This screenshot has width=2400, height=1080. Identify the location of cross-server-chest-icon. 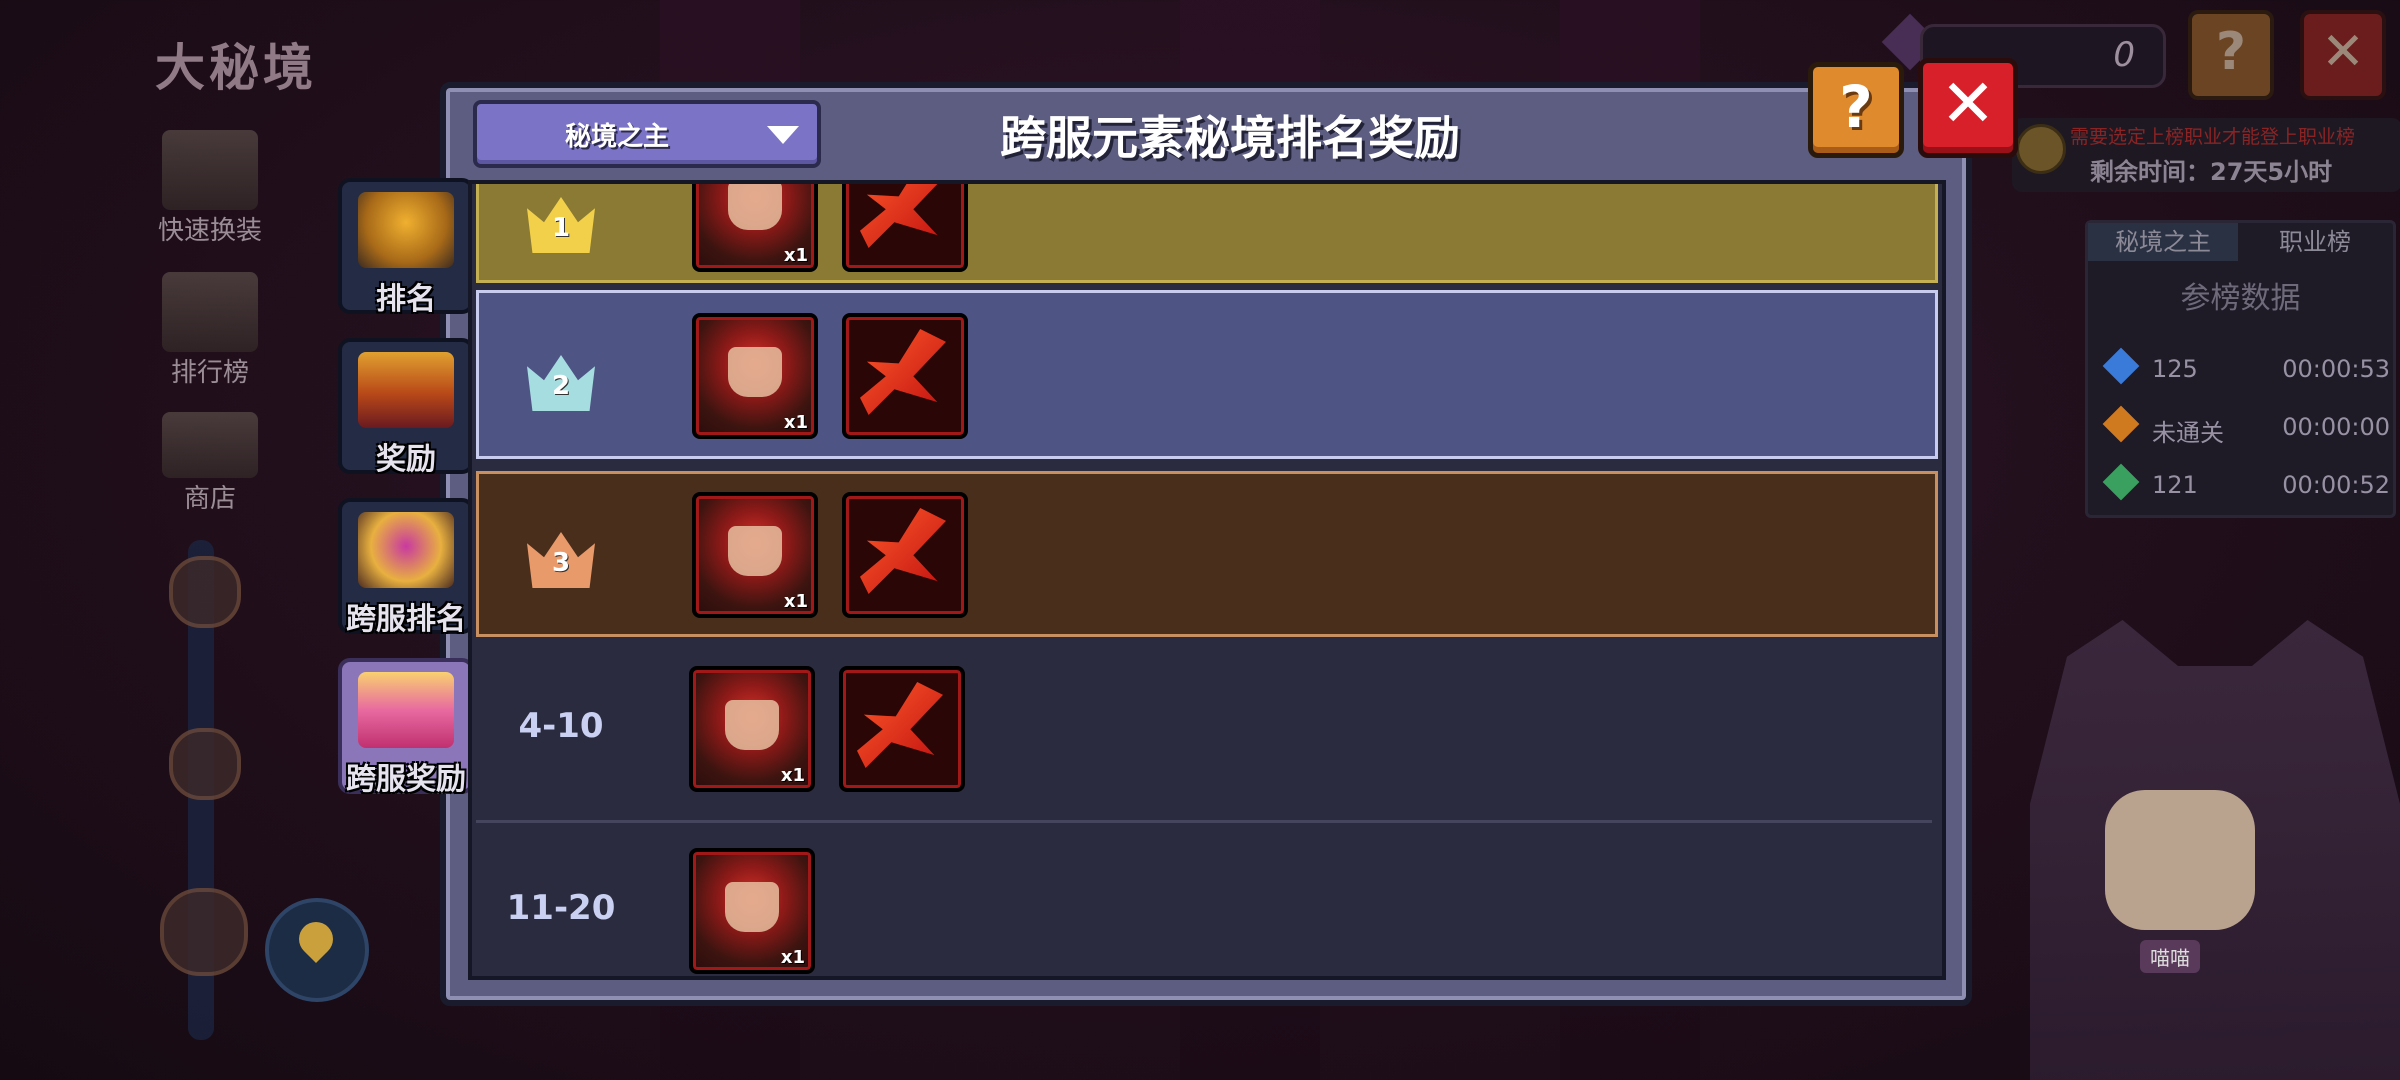
(406, 710).